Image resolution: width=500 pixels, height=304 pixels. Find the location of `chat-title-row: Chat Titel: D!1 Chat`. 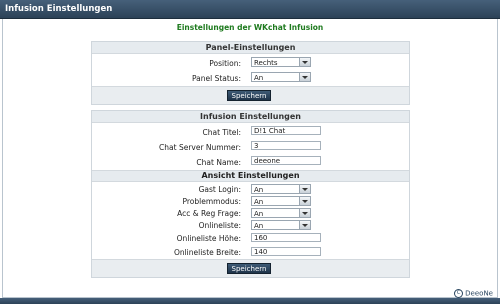

chat-title-row: Chat Titel: D!1 Chat is located at coordinates (250, 132).